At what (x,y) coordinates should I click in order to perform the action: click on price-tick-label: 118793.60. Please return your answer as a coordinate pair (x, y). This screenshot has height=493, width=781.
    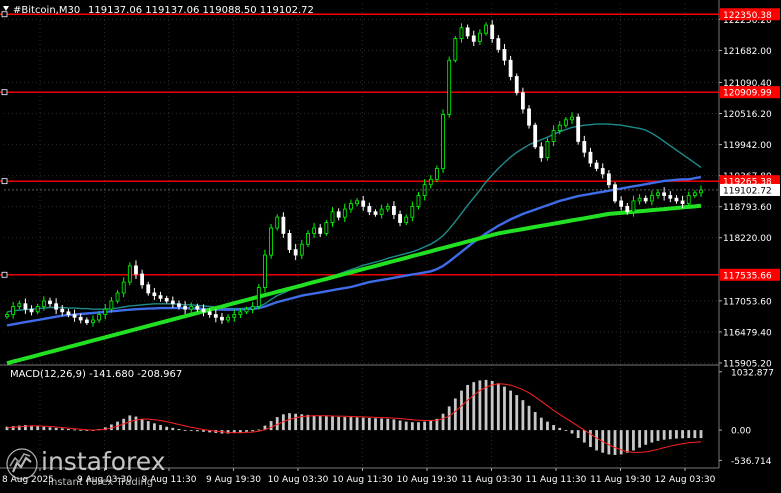
    Looking at the image, I should click on (747, 208).